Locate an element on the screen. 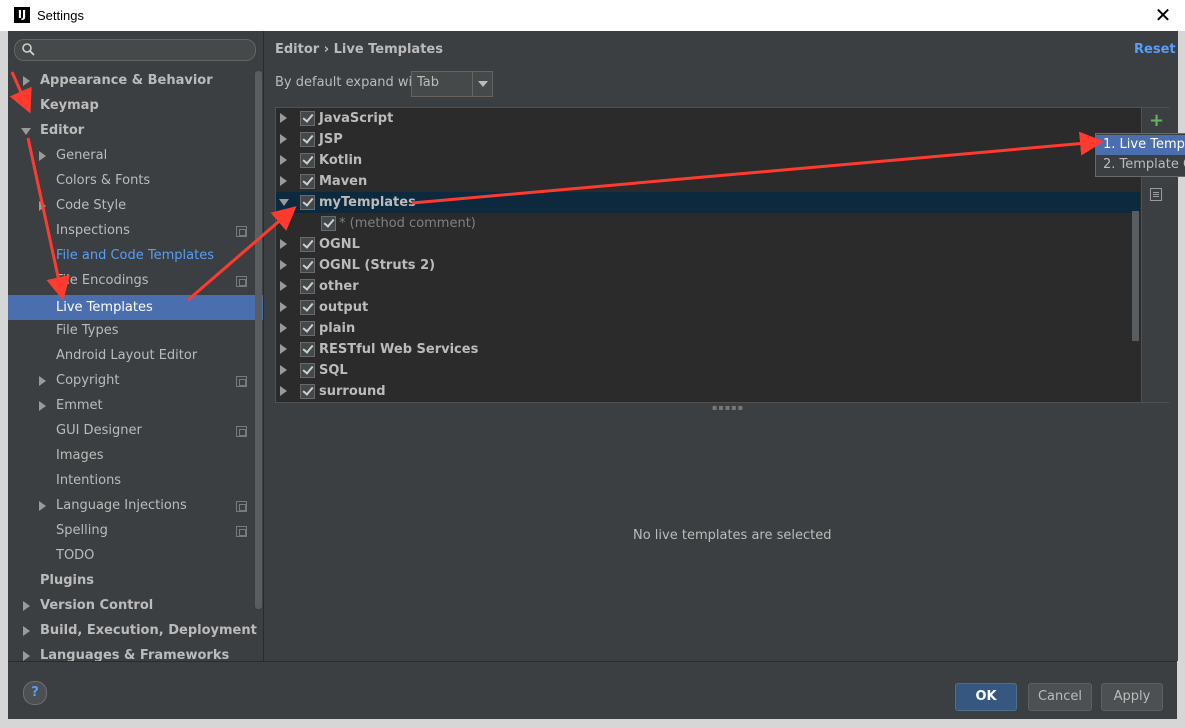 This screenshot has width=1185, height=728. sidebar-item-intentions: Intentions is located at coordinates (88, 480).